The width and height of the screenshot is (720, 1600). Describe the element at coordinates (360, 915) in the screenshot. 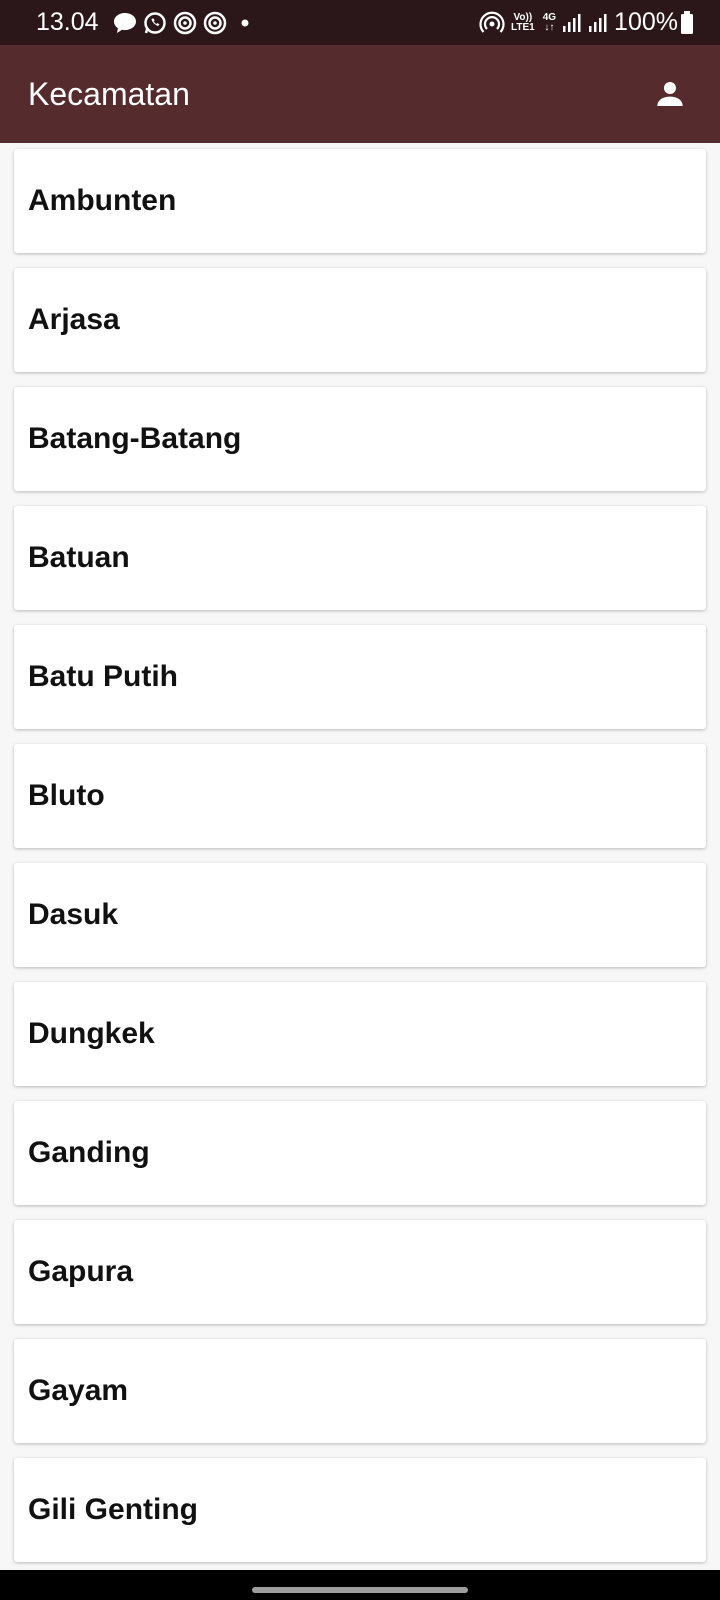

I see `list-item: Dasuk` at that location.